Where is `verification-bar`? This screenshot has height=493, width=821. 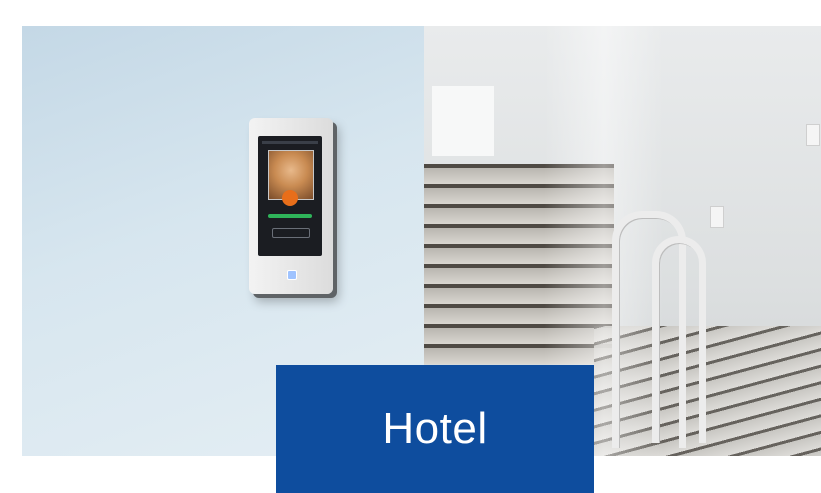 verification-bar is located at coordinates (290, 216).